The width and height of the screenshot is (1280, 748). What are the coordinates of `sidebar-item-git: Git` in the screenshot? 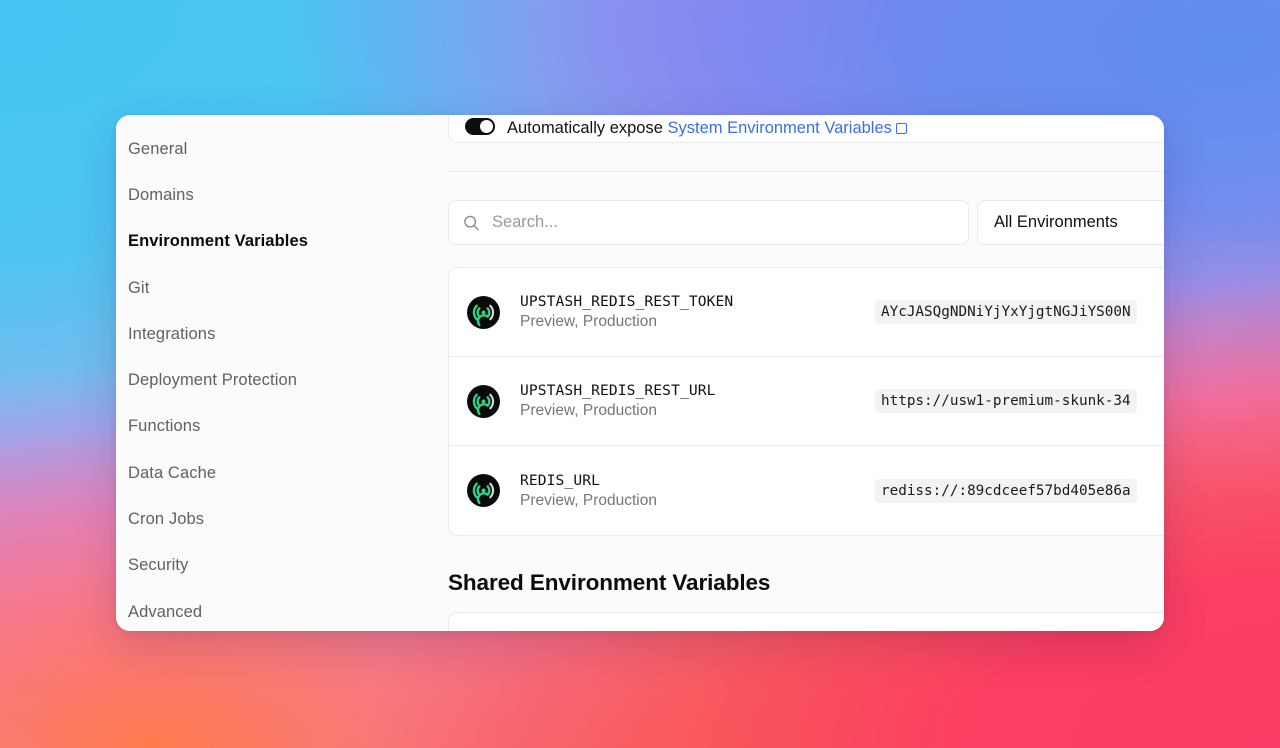 It's located at (288, 288).